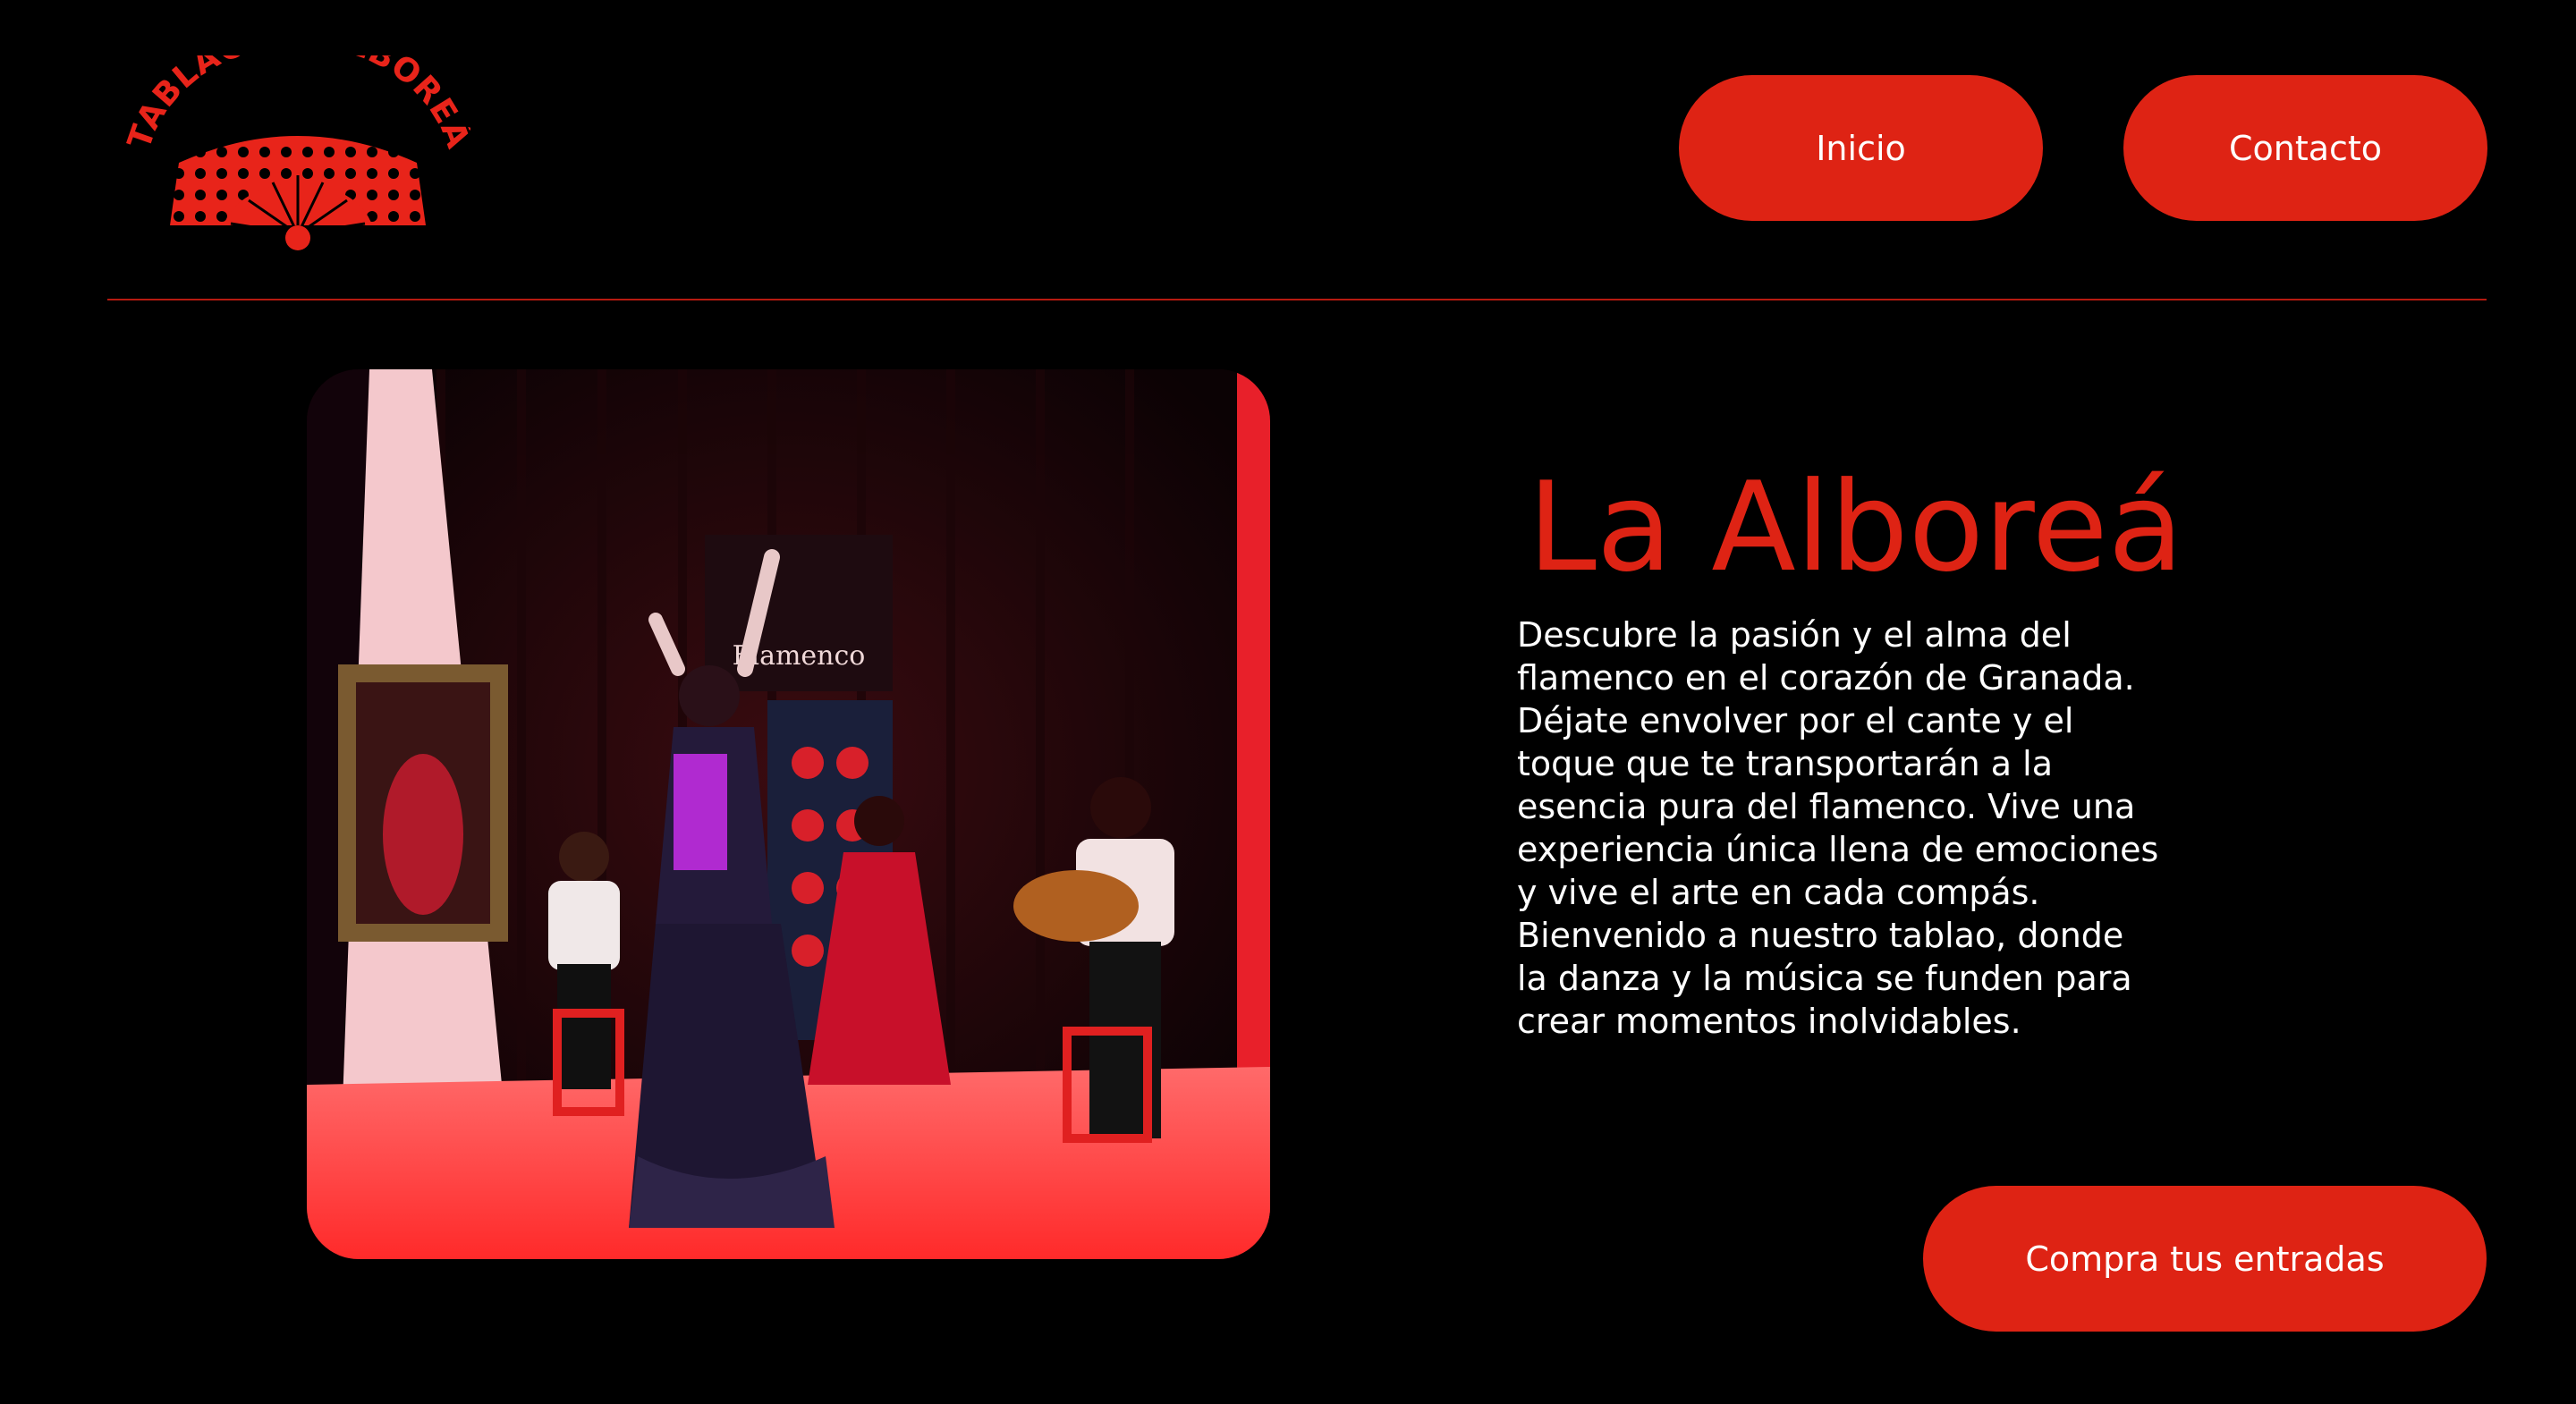  Describe the element at coordinates (1297, 300) in the screenshot. I see `header-divider` at that location.